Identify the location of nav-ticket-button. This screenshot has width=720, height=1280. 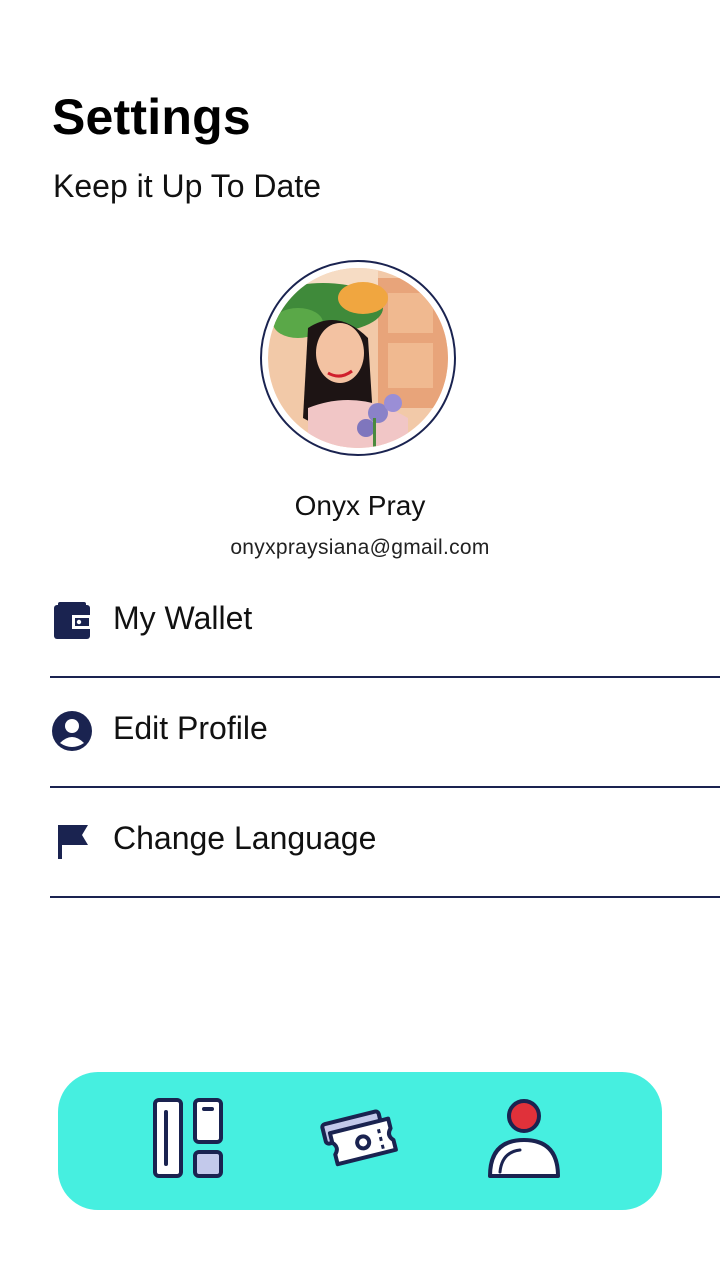
(360, 1140).